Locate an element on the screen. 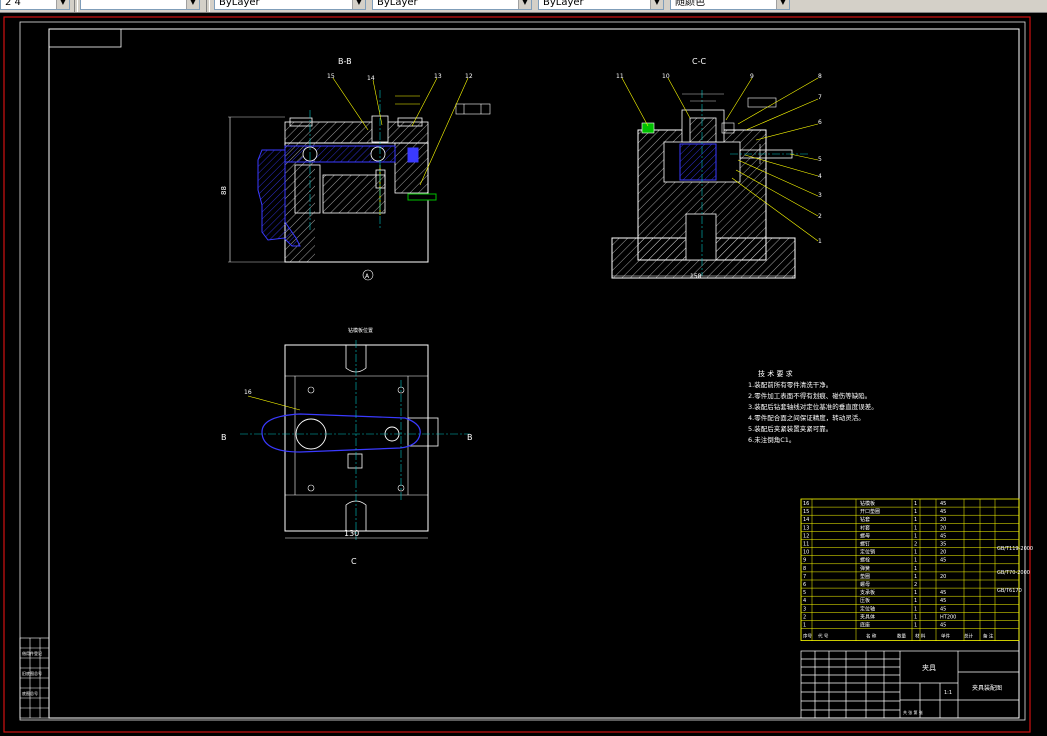  balloon-label: 4 is located at coordinates (820, 176).